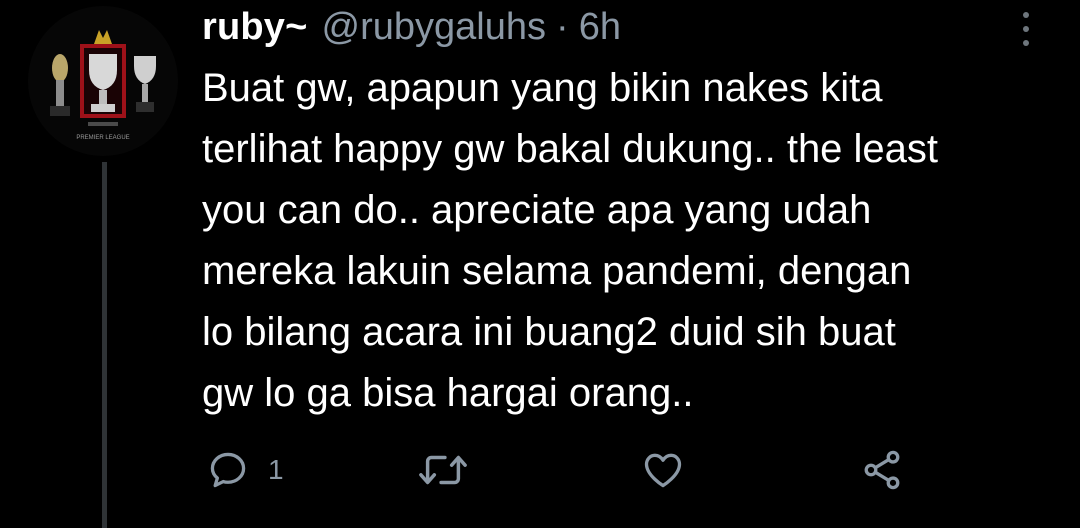 This screenshot has width=1080, height=528. I want to click on timestamp: 6h, so click(600, 27).